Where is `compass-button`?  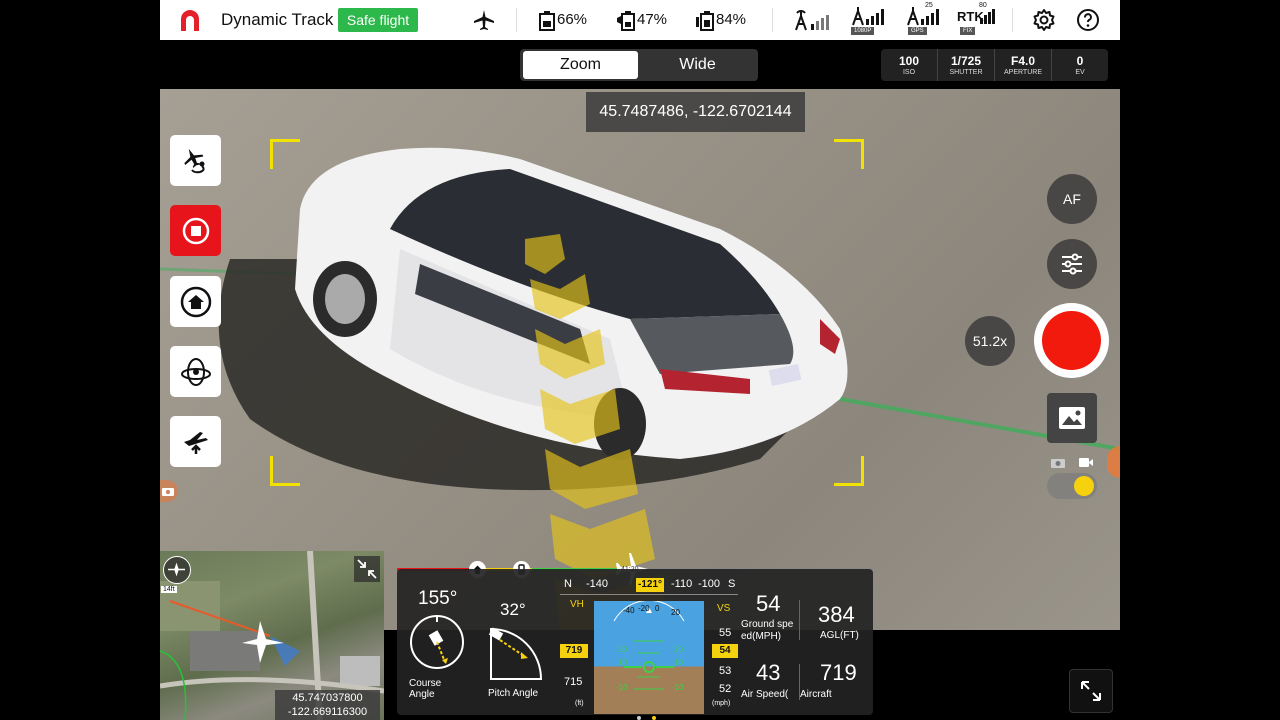
compass-button is located at coordinates (177, 570).